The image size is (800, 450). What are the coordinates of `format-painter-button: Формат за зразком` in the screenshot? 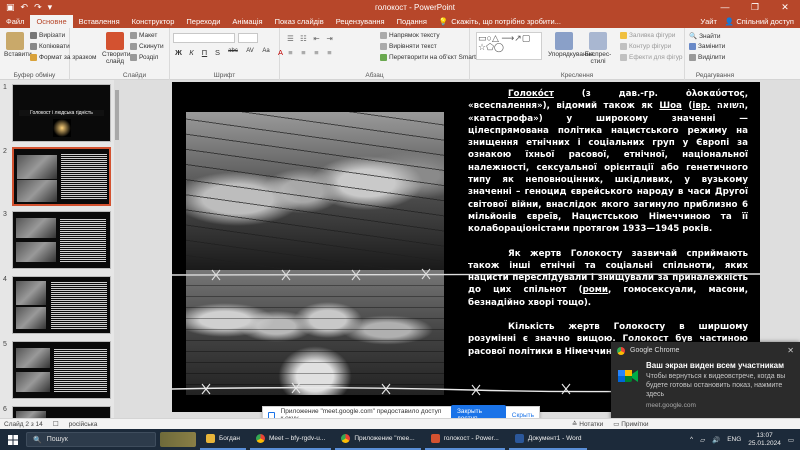 It's located at (63, 57).